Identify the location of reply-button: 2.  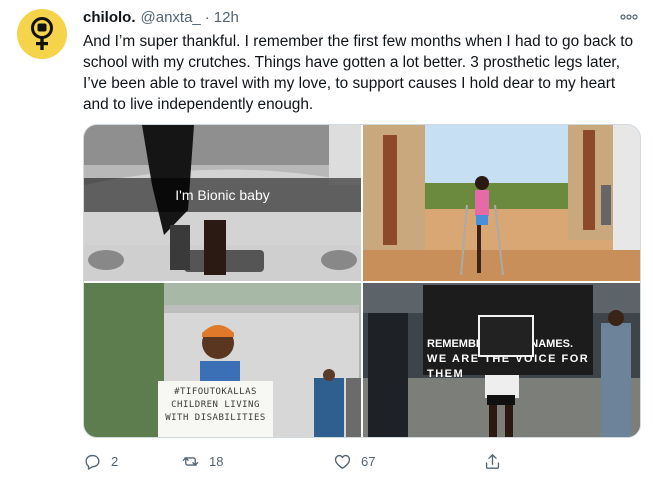
(132, 461).